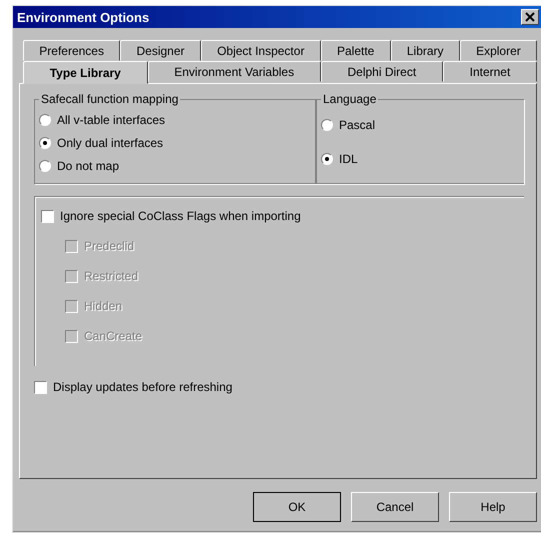 The width and height of the screenshot is (541, 533). Describe the element at coordinates (83, 17) in the screenshot. I see `window-title: Environment Options` at that location.